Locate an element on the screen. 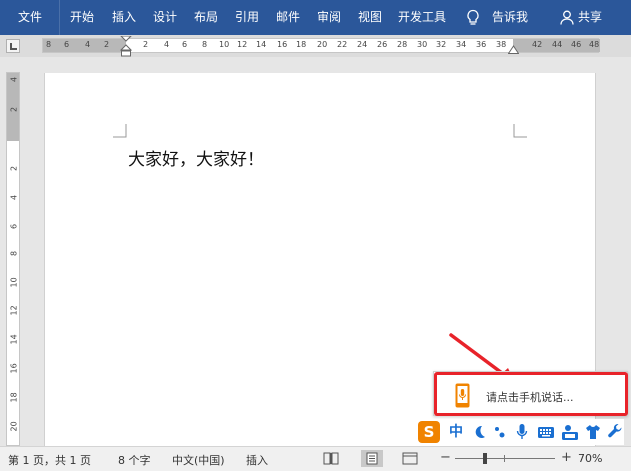  document-body-text: 大家好，大家好！ is located at coordinates (196, 157).